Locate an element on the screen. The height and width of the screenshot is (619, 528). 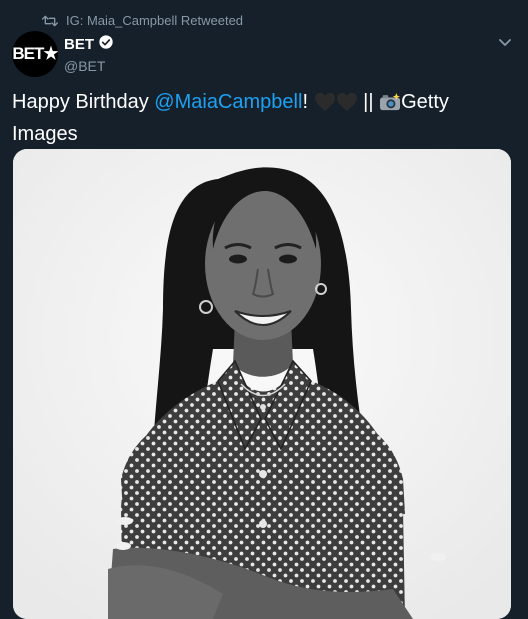
tweet-text-middle: || is located at coordinates (368, 102).